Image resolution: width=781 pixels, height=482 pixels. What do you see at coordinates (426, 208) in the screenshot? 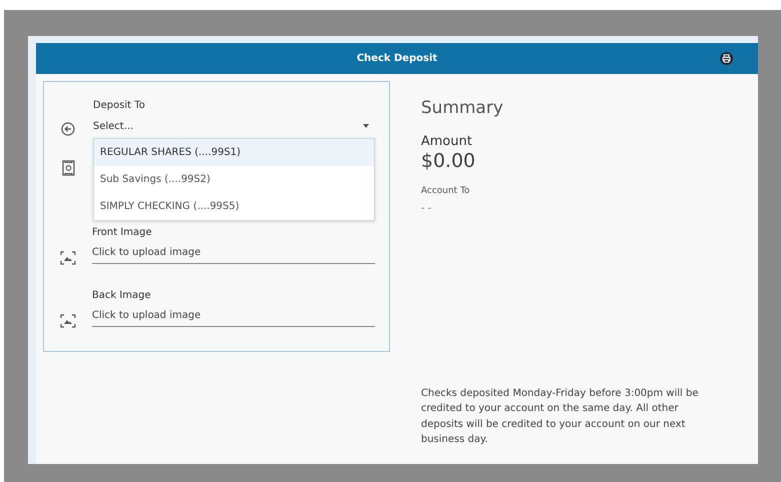
I see `account-value: - -` at bounding box center [426, 208].